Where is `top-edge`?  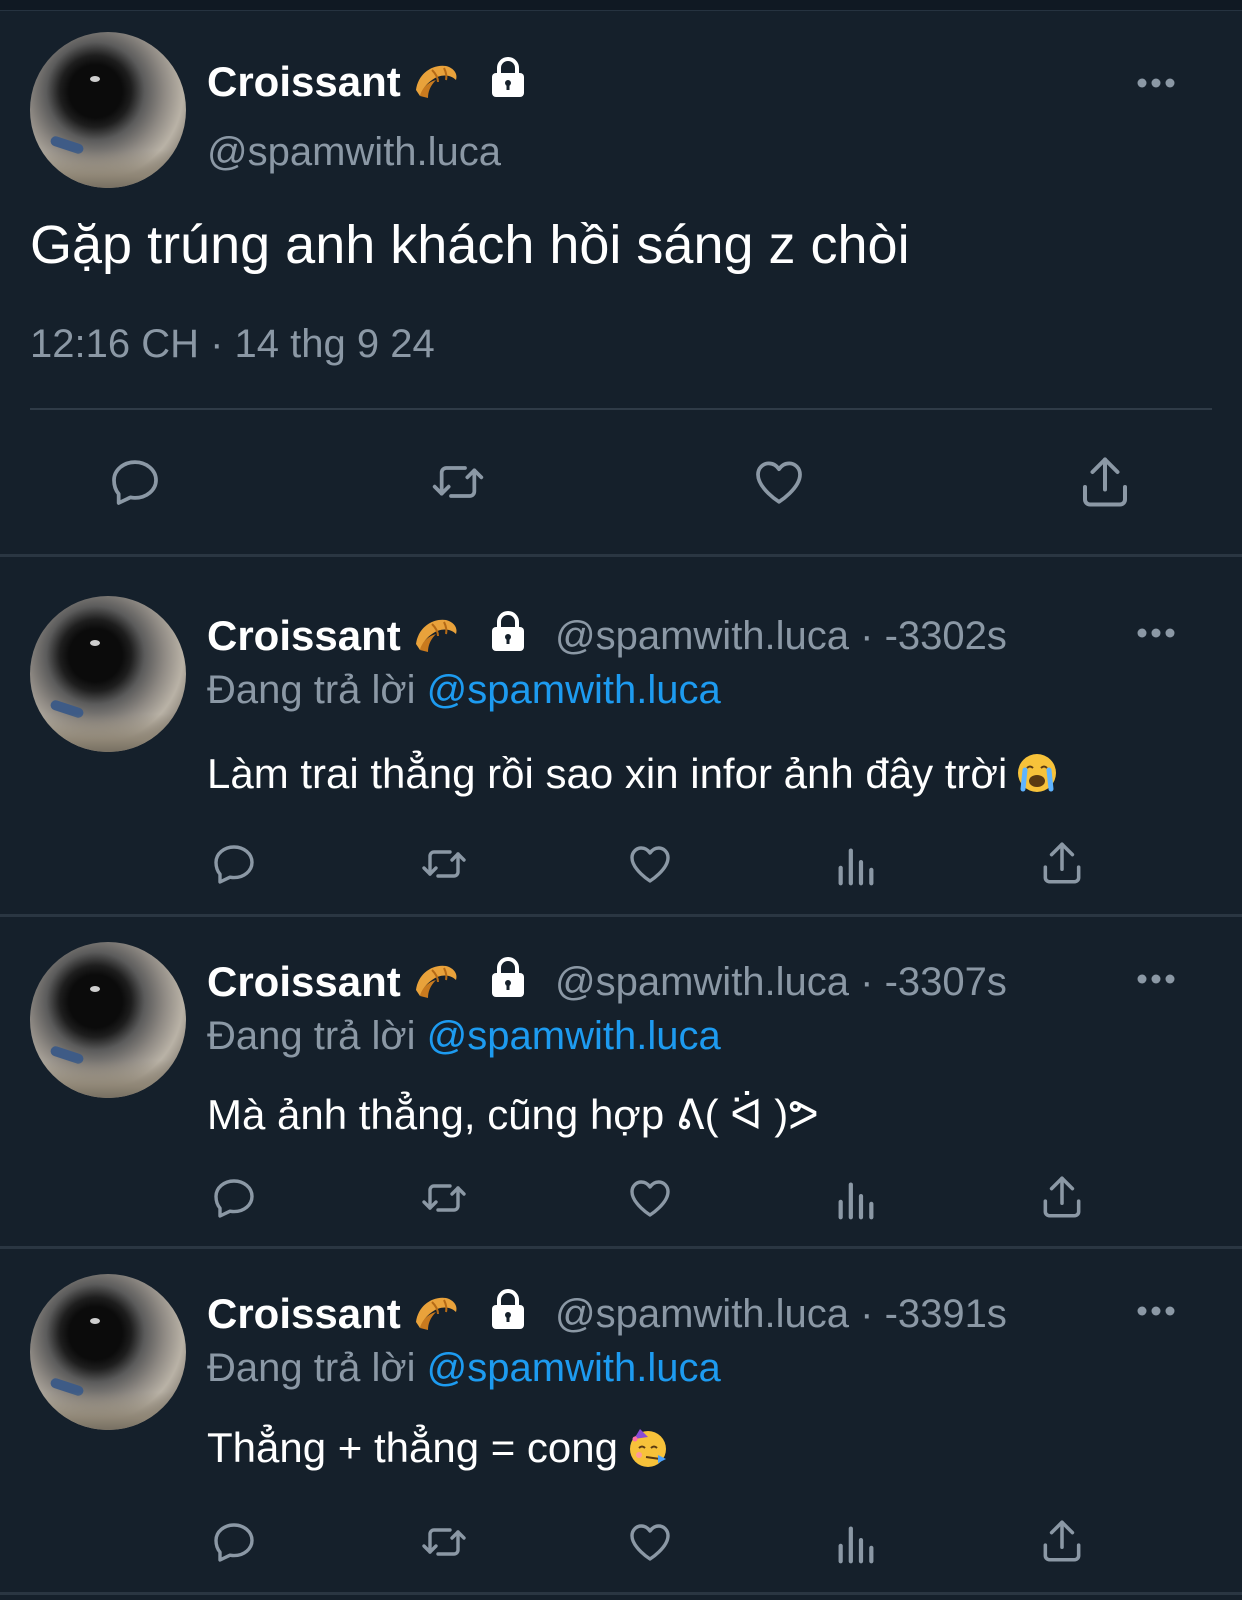 top-edge is located at coordinates (621, 5).